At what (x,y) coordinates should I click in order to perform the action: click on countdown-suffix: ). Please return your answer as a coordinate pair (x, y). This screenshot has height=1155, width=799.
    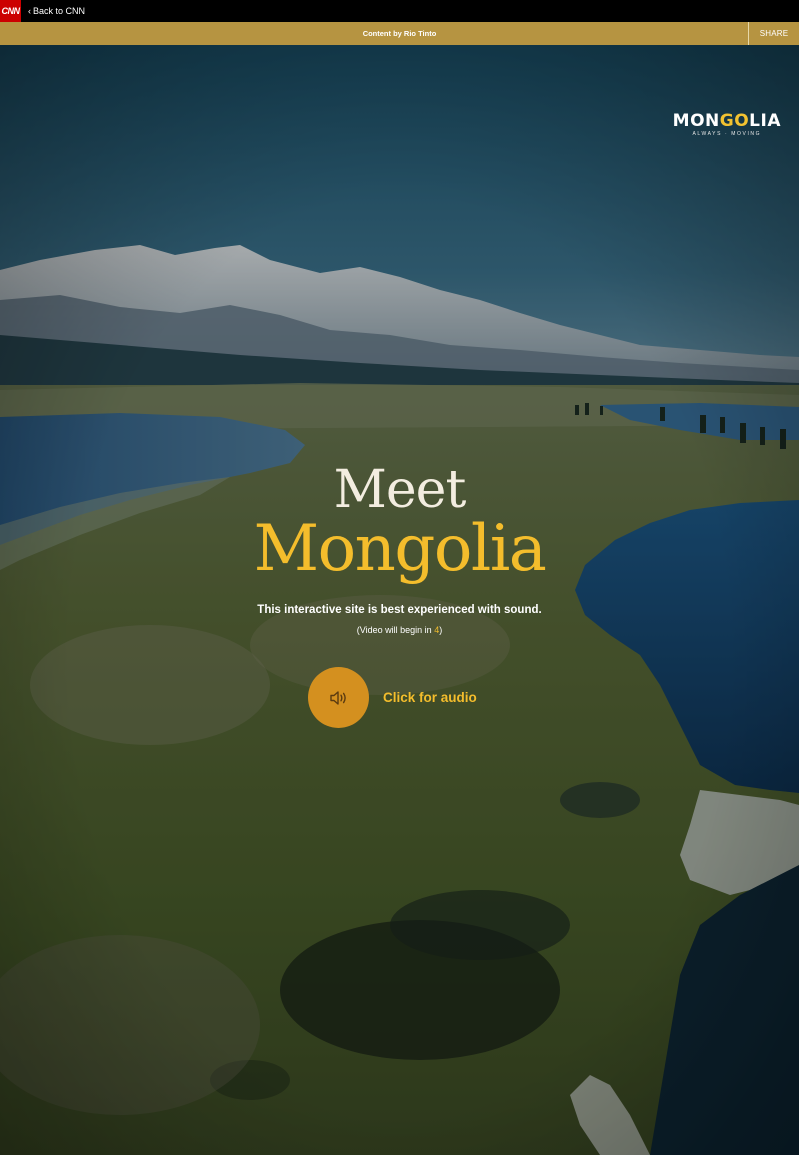
    Looking at the image, I should click on (441, 630).